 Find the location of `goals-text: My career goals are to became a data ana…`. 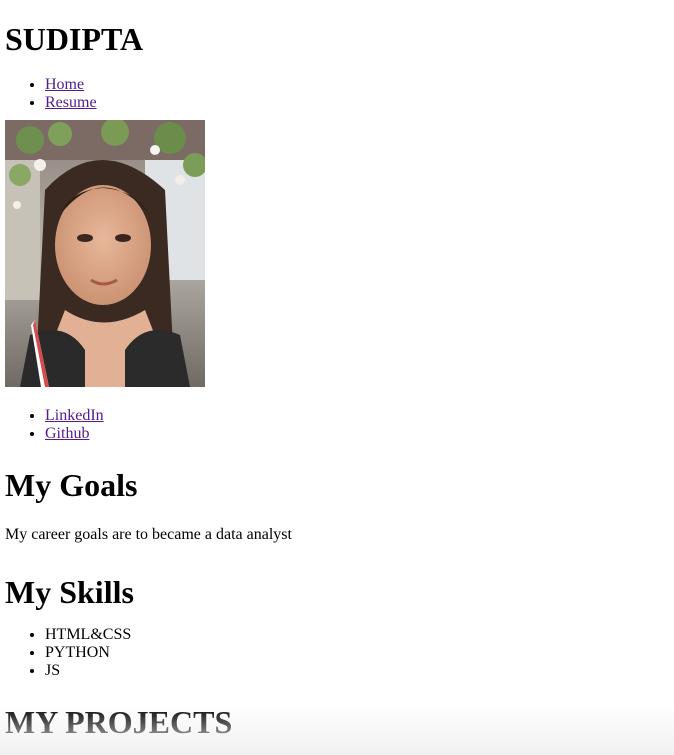

goals-text: My career goals are to became a data ana… is located at coordinates (148, 534).